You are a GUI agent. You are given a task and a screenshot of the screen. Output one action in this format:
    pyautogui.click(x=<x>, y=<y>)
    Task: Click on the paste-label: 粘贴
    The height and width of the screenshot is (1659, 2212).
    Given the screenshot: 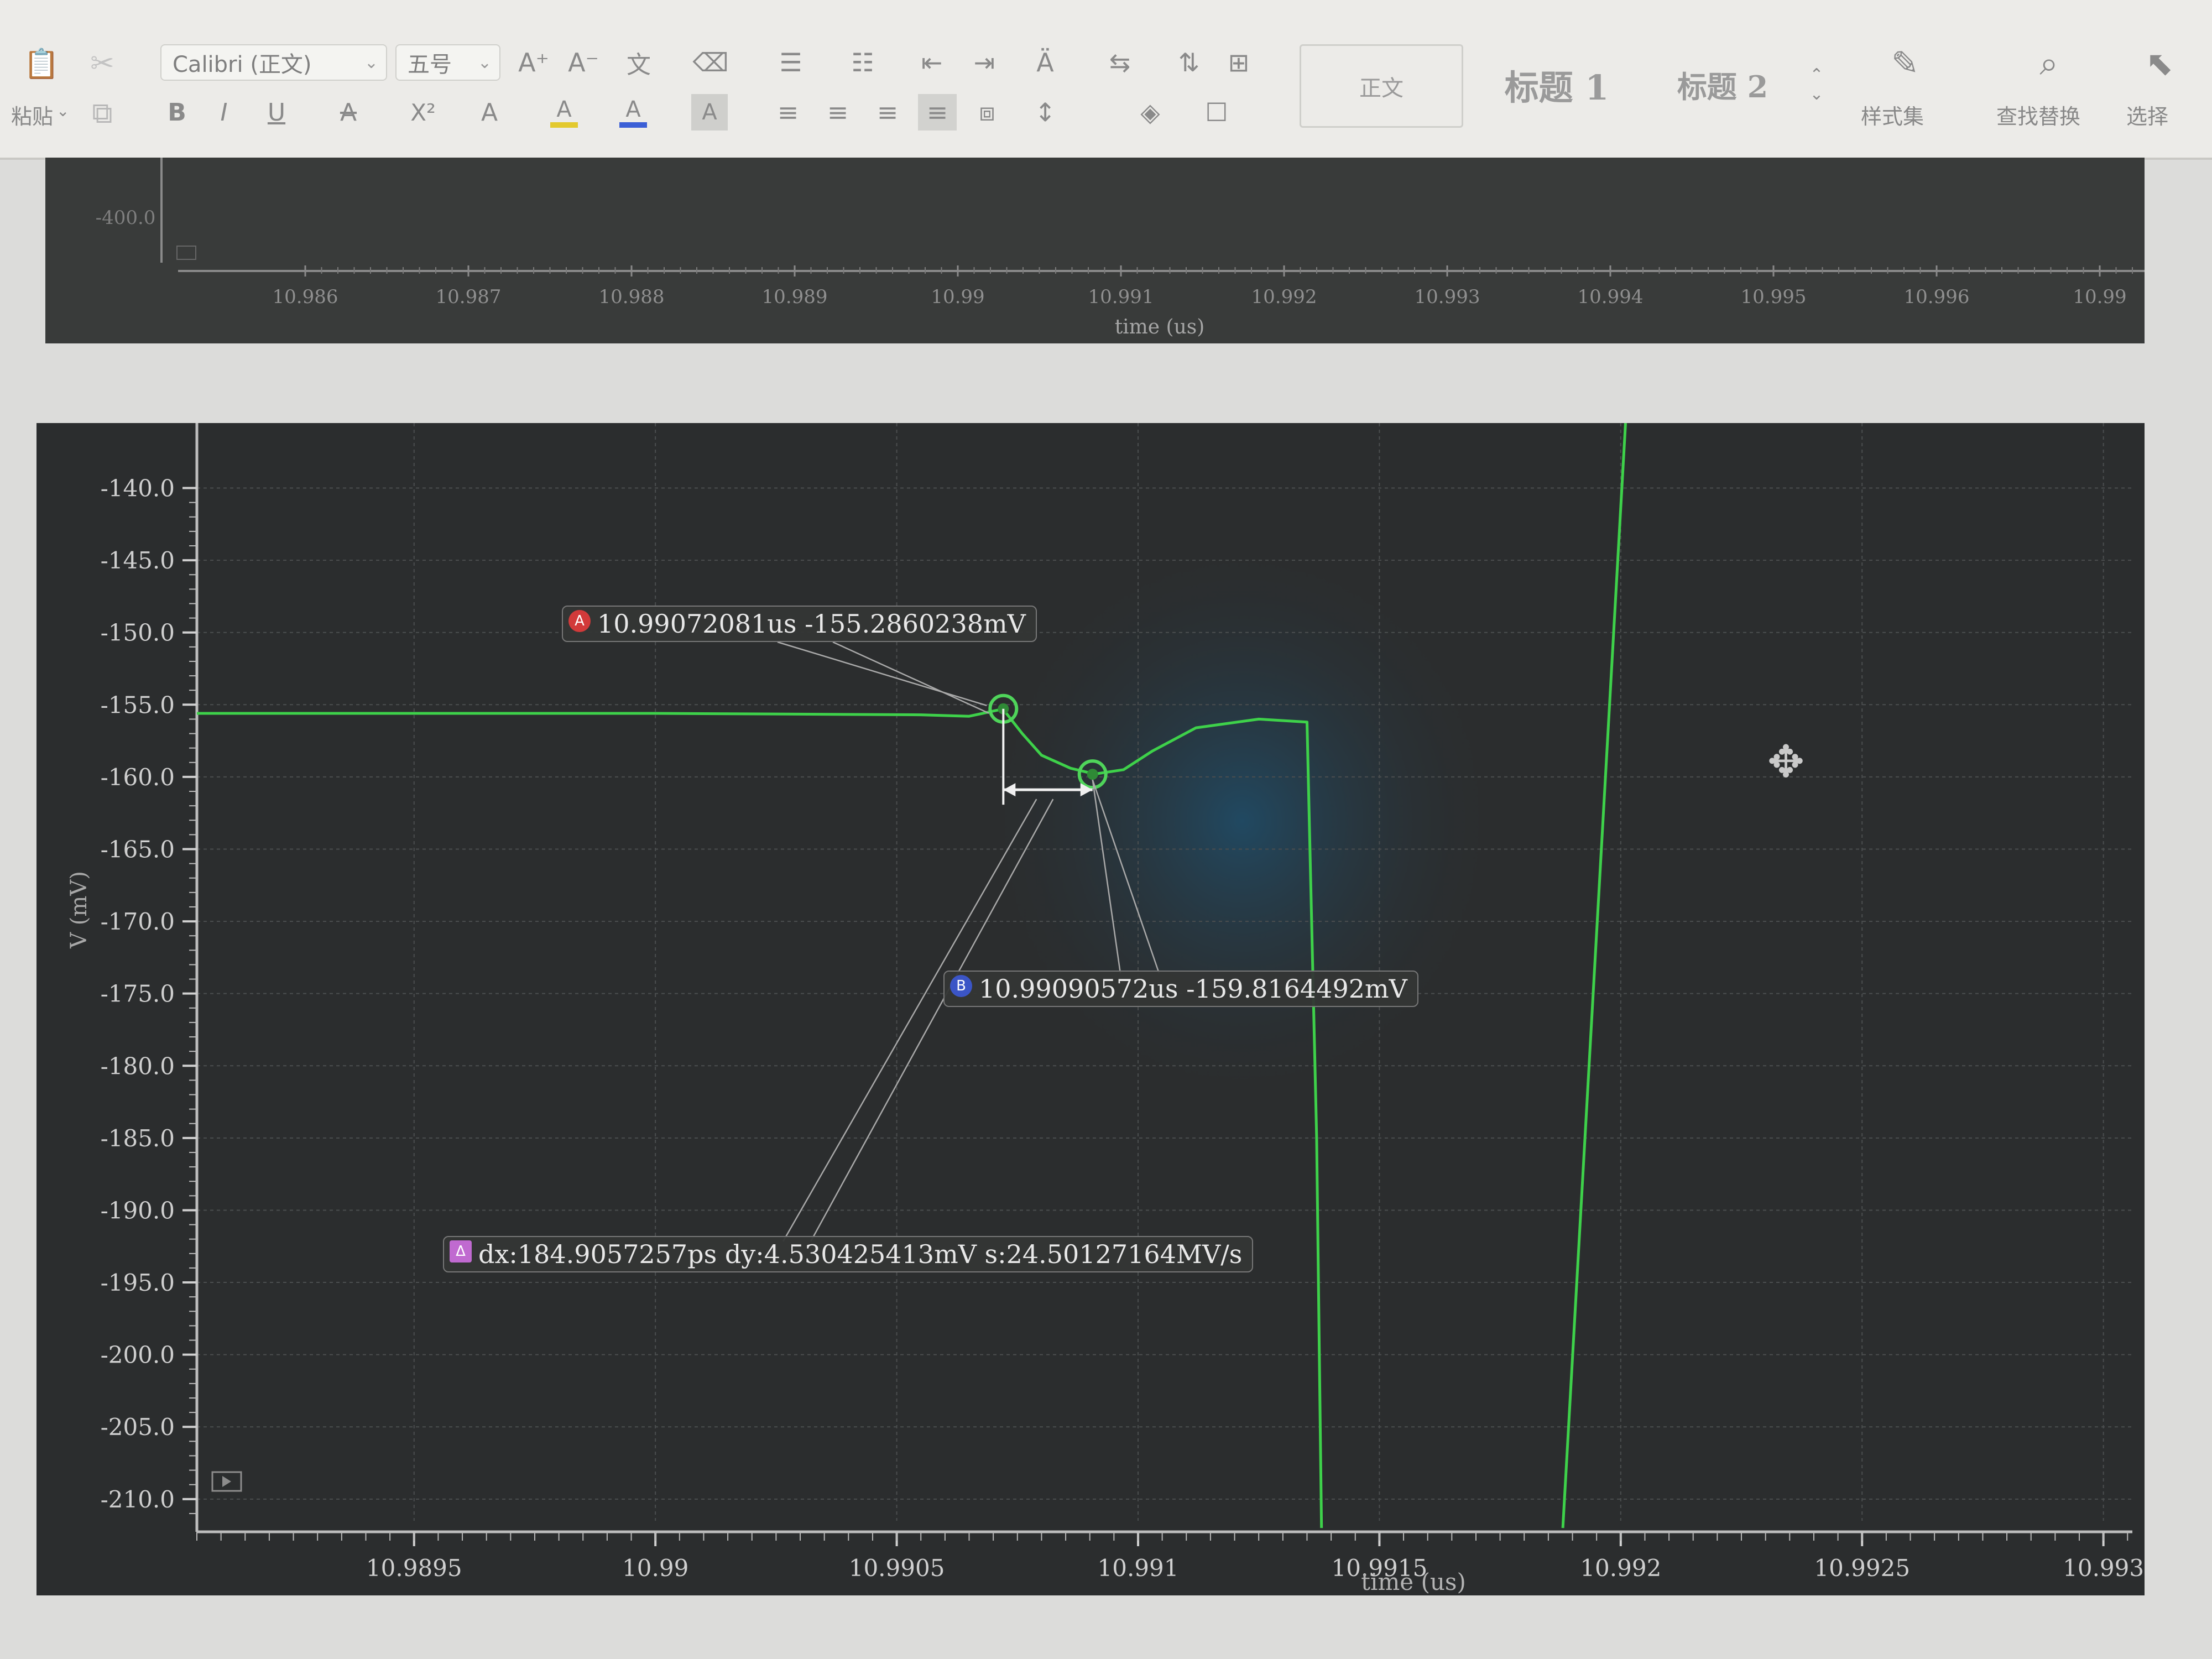 What is the action you would take?
    pyautogui.click(x=32, y=115)
    